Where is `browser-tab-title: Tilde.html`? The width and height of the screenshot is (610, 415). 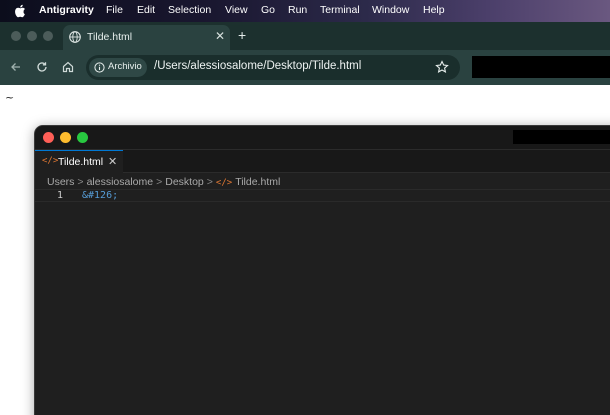 browser-tab-title: Tilde.html is located at coordinates (110, 37).